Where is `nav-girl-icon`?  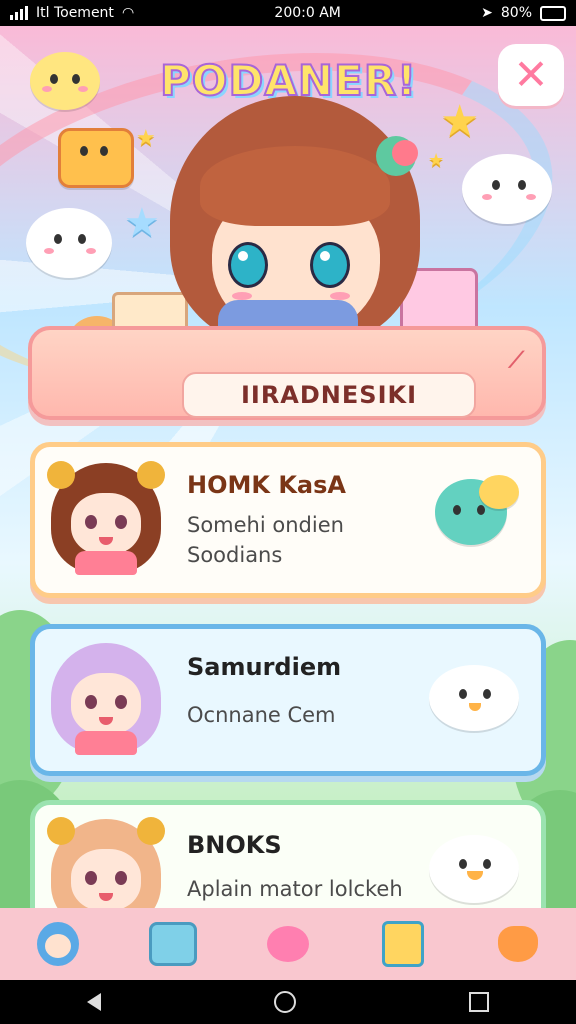 nav-girl-icon is located at coordinates (58, 944).